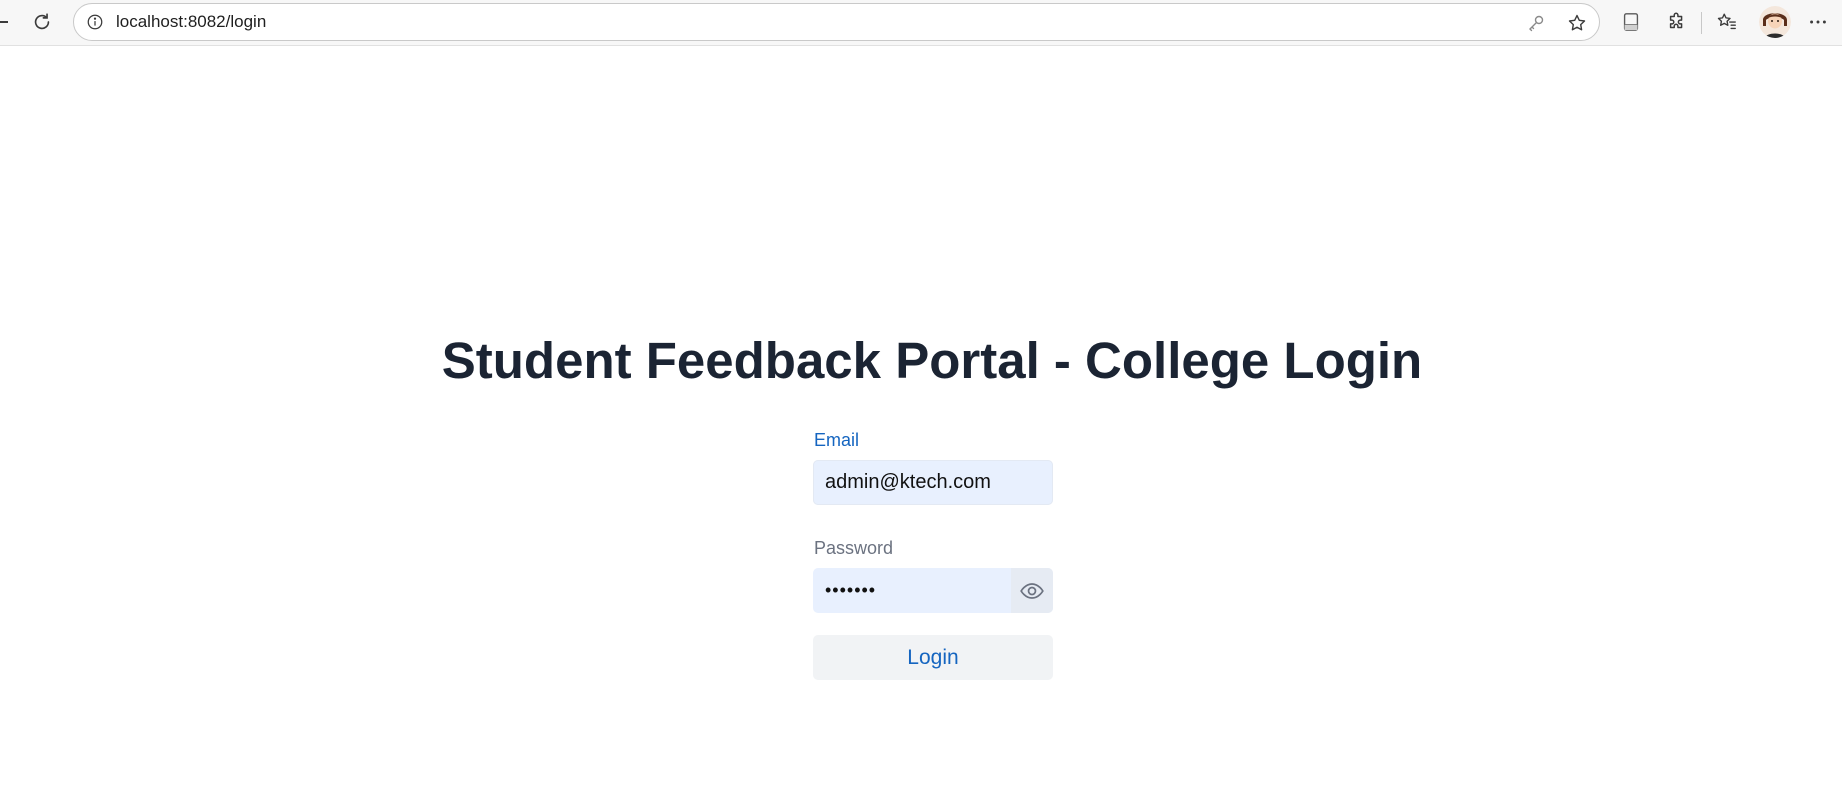  What do you see at coordinates (4, 22) in the screenshot?
I see `back-icon` at bounding box center [4, 22].